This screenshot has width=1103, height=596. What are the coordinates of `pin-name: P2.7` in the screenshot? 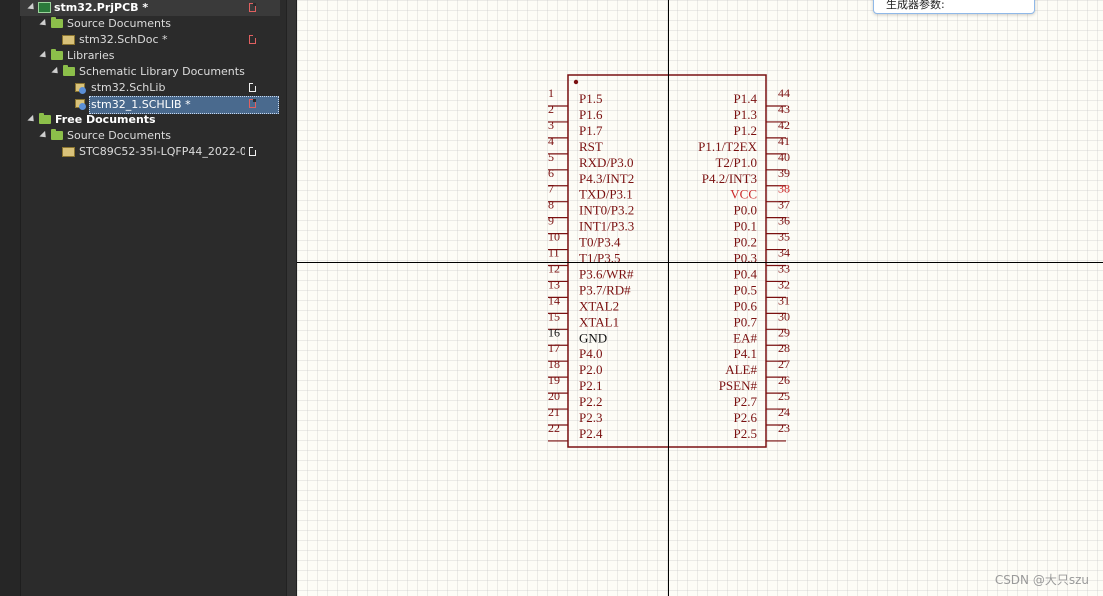 It's located at (746, 401).